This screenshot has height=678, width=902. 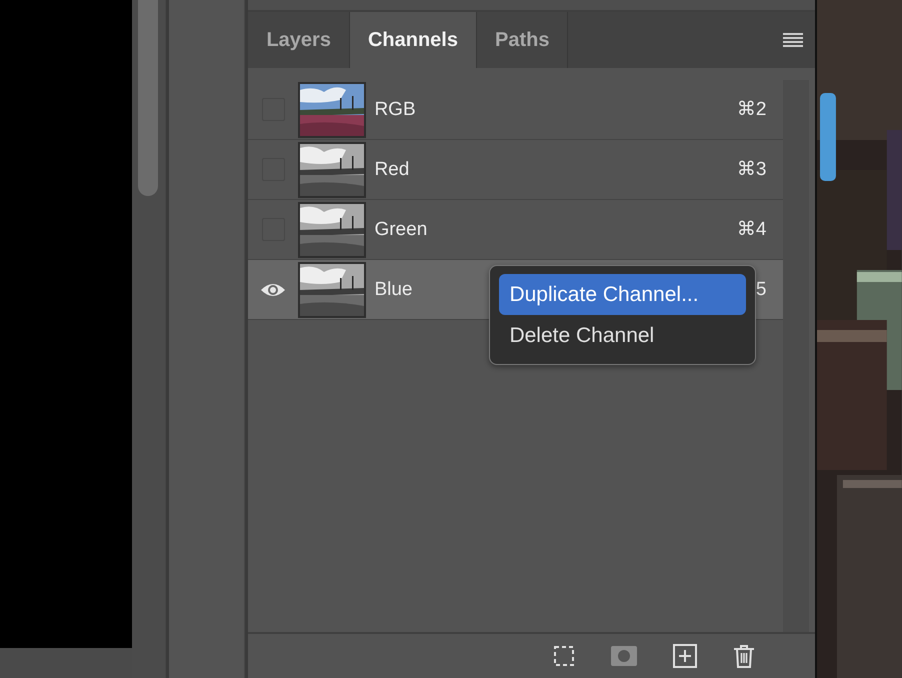 What do you see at coordinates (395, 109) in the screenshot?
I see `channel-name: RGB` at bounding box center [395, 109].